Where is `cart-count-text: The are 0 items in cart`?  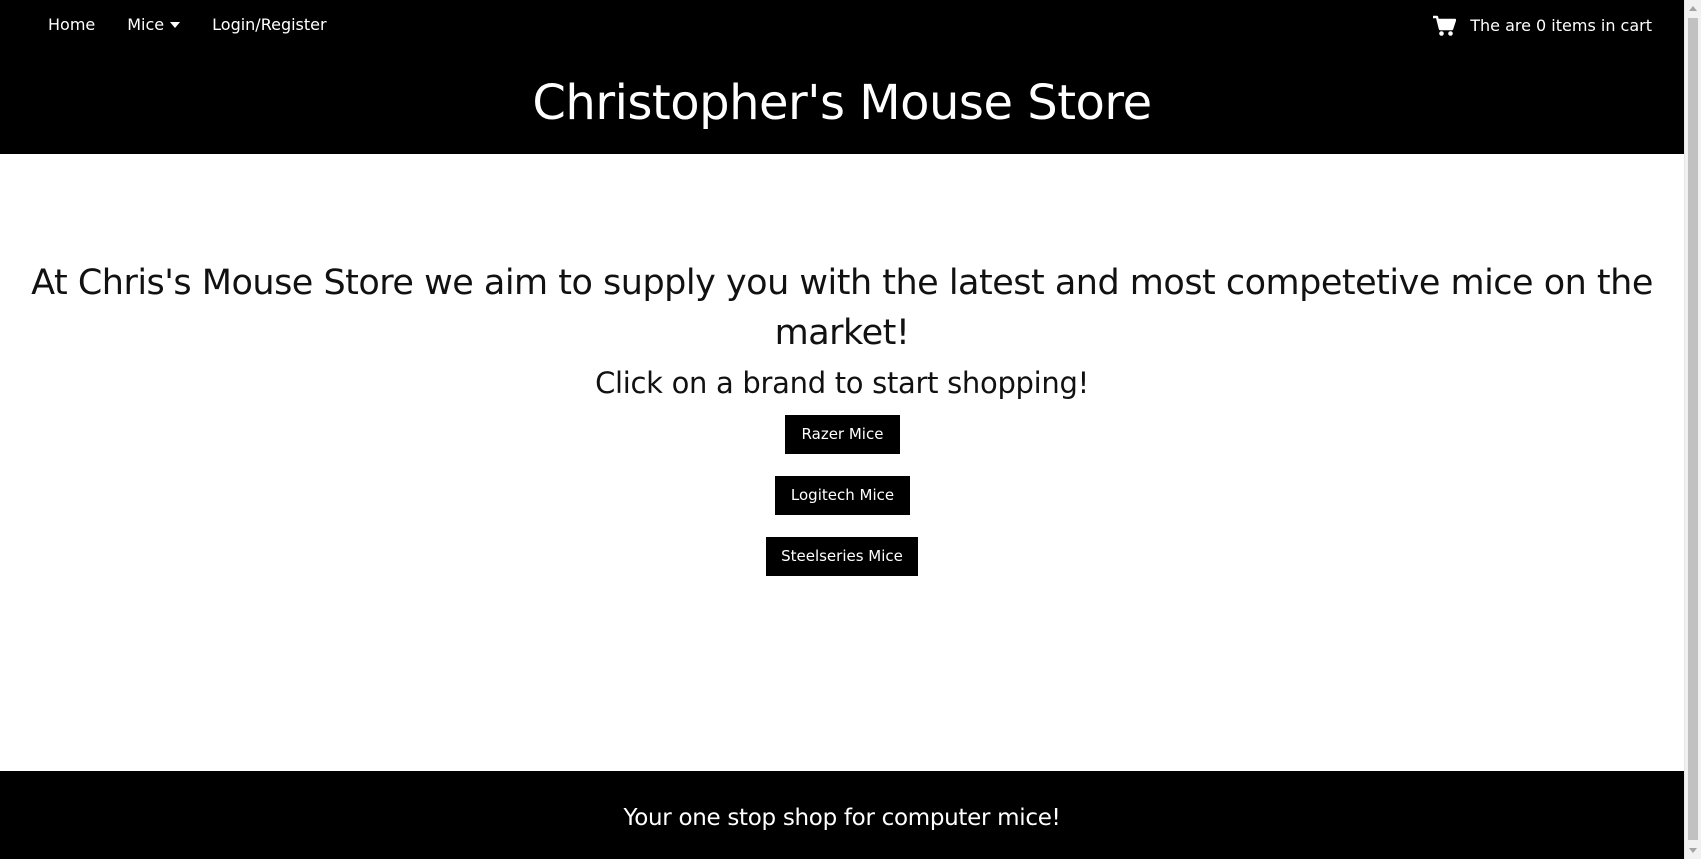
cart-count-text: The are 0 items in cart is located at coordinates (1561, 25).